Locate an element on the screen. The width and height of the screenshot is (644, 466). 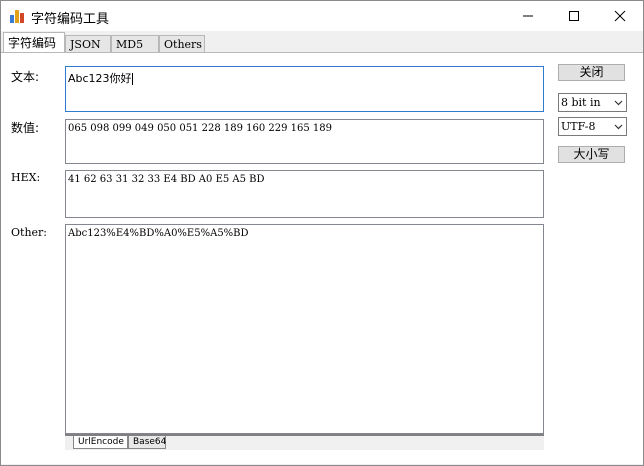
bit-select: 8 bit in is located at coordinates (592, 102).